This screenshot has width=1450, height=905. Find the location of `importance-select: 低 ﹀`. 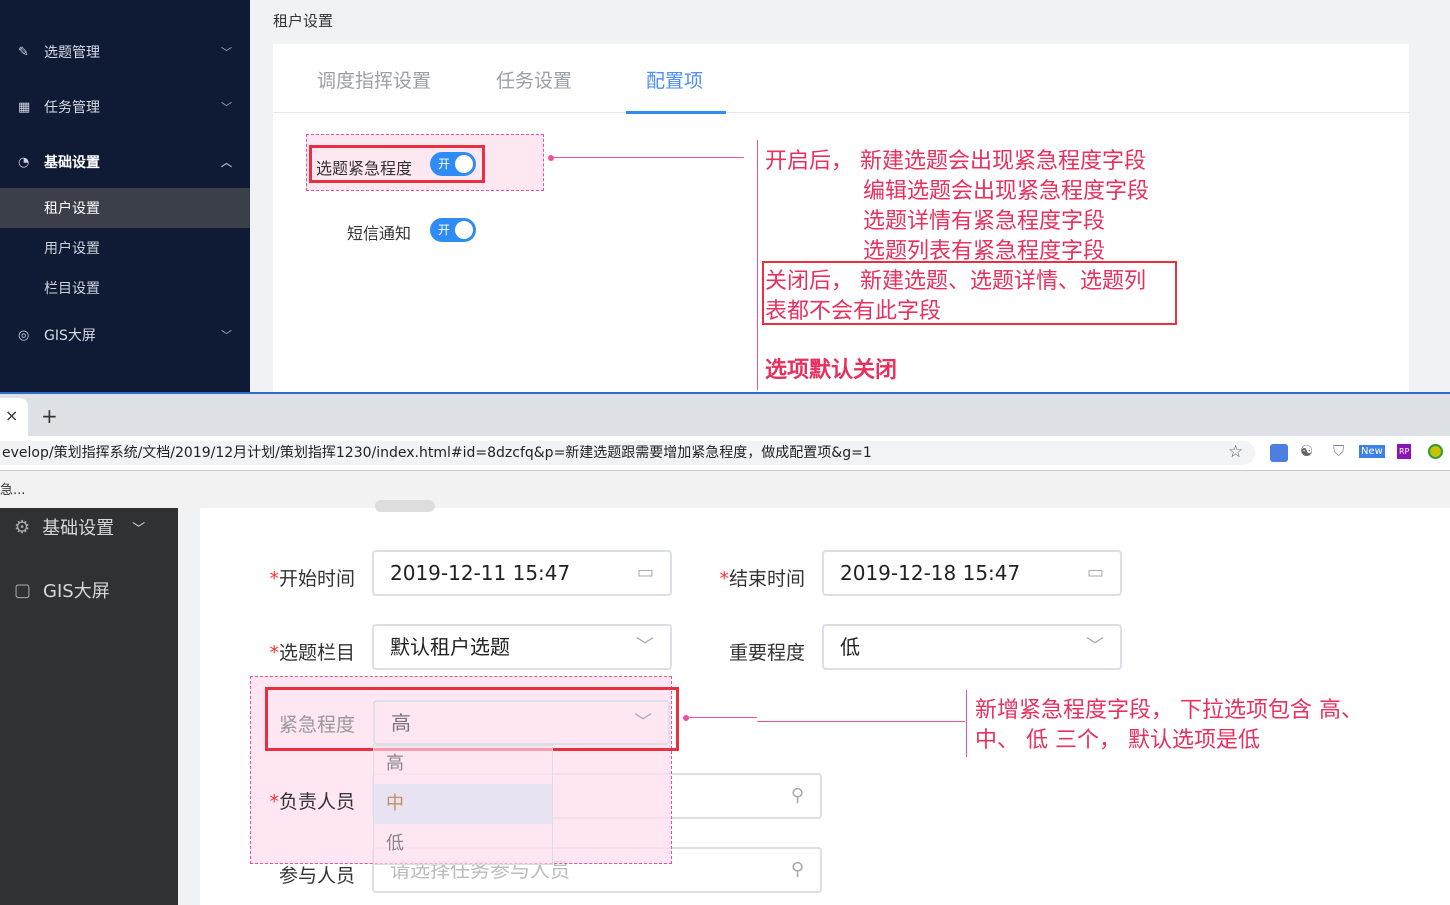

importance-select: 低 ﹀ is located at coordinates (972, 647).